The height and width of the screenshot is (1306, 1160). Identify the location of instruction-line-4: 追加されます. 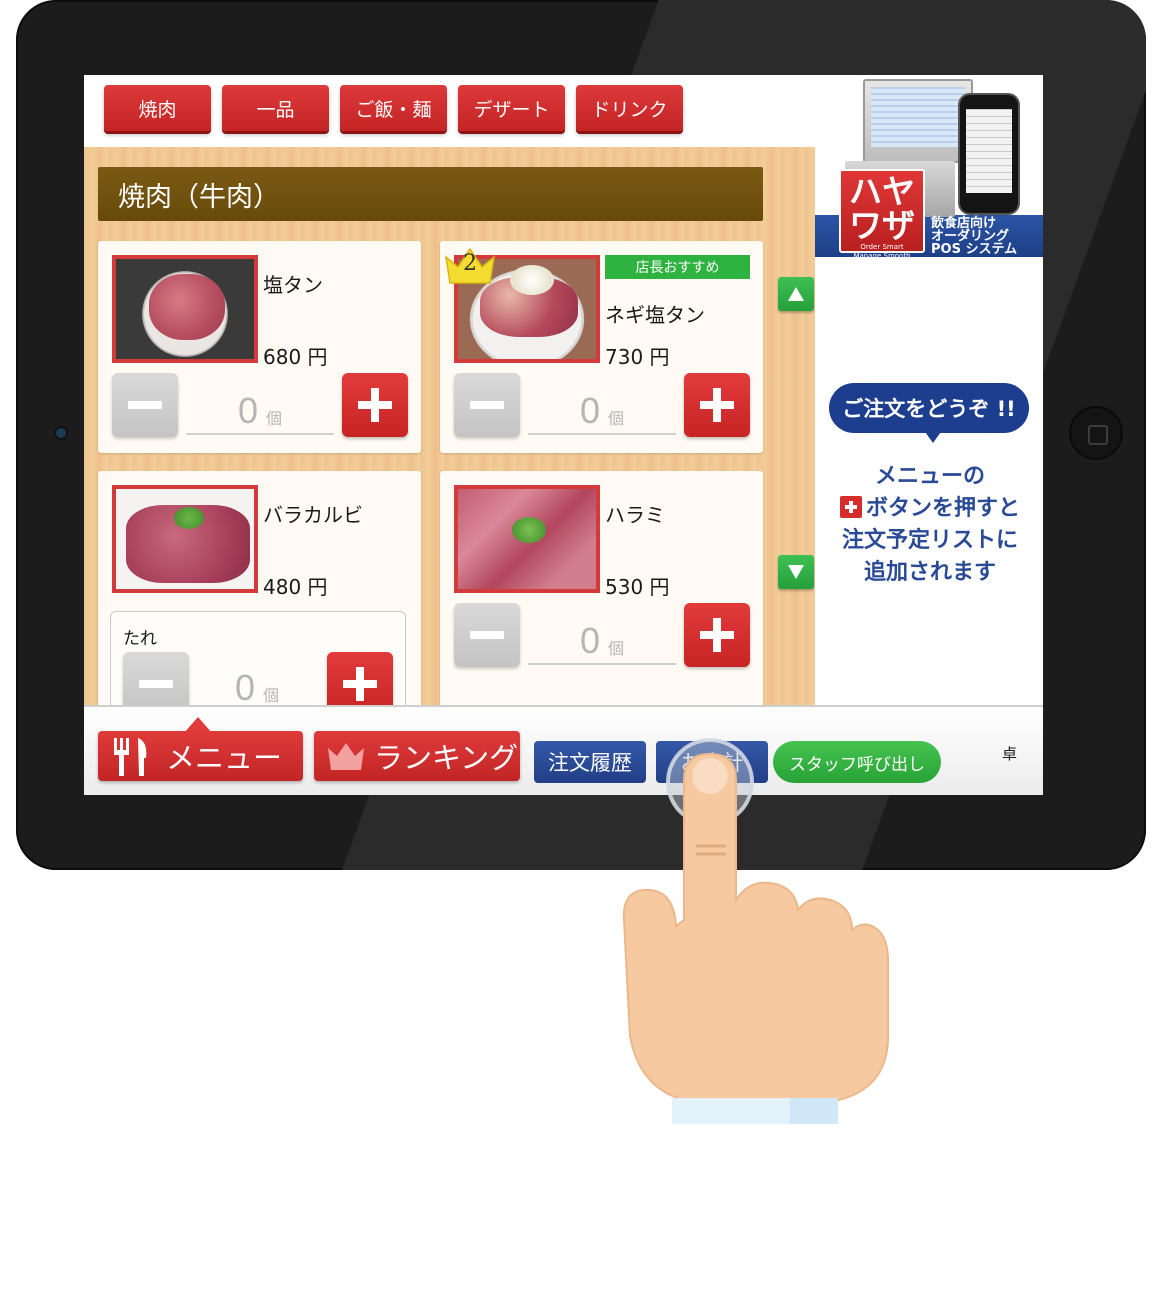
(929, 572).